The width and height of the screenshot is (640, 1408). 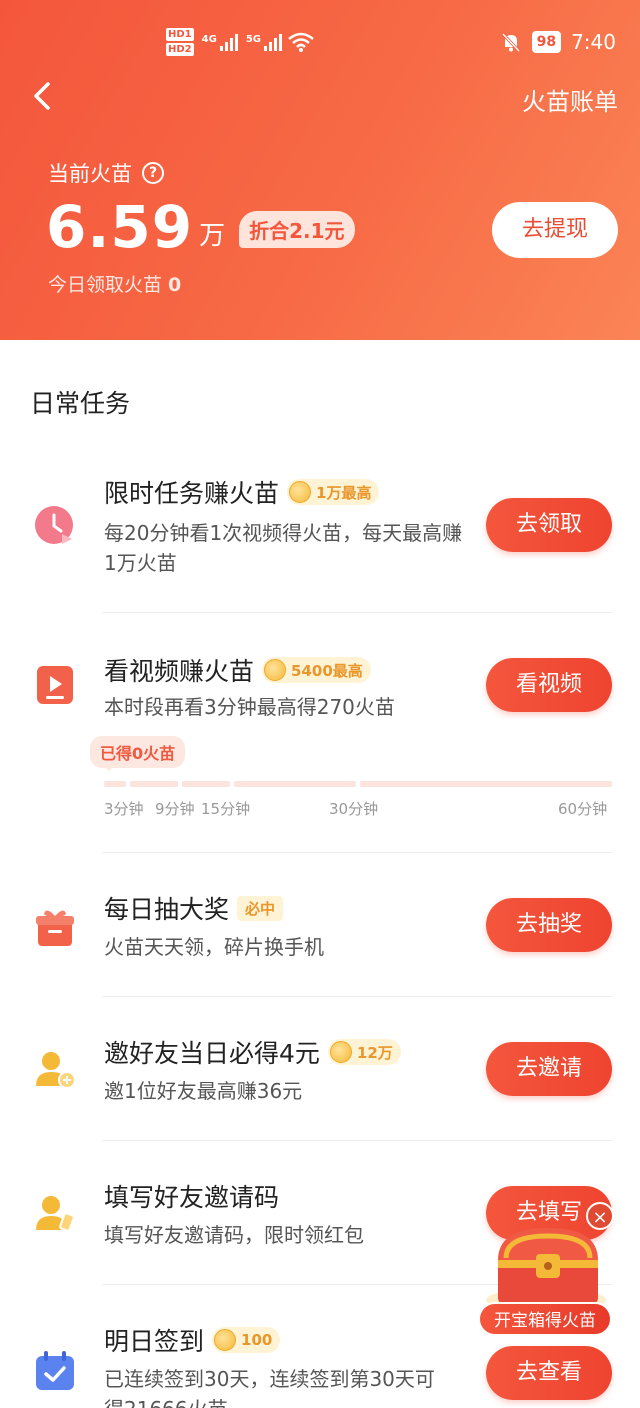 What do you see at coordinates (90, 174) in the screenshot?
I see `balance-label: 当前火苗` at bounding box center [90, 174].